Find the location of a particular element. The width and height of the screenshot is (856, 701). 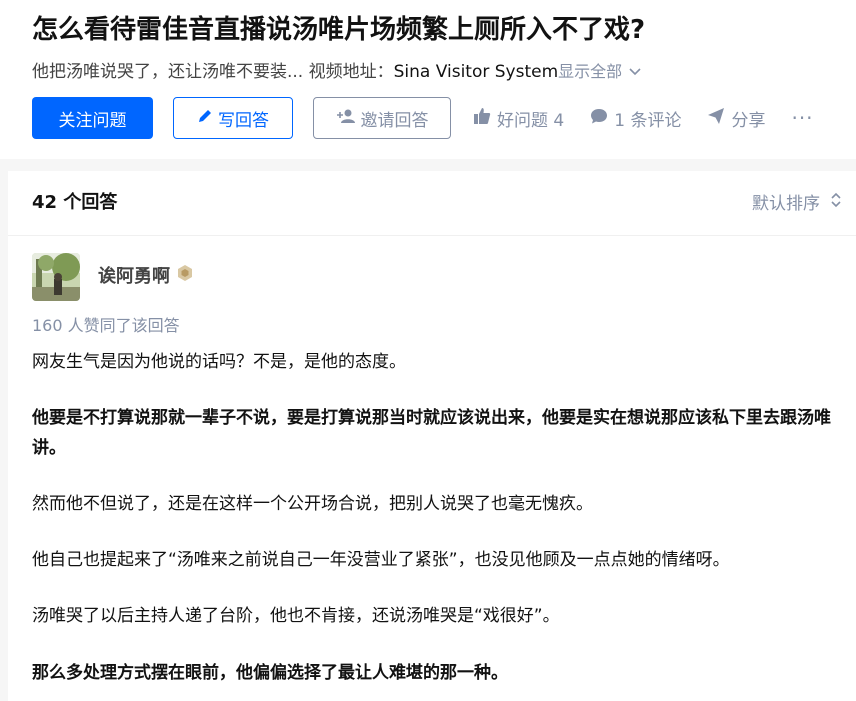

author-name: 诶阿勇啊 is located at coordinates (146, 277).